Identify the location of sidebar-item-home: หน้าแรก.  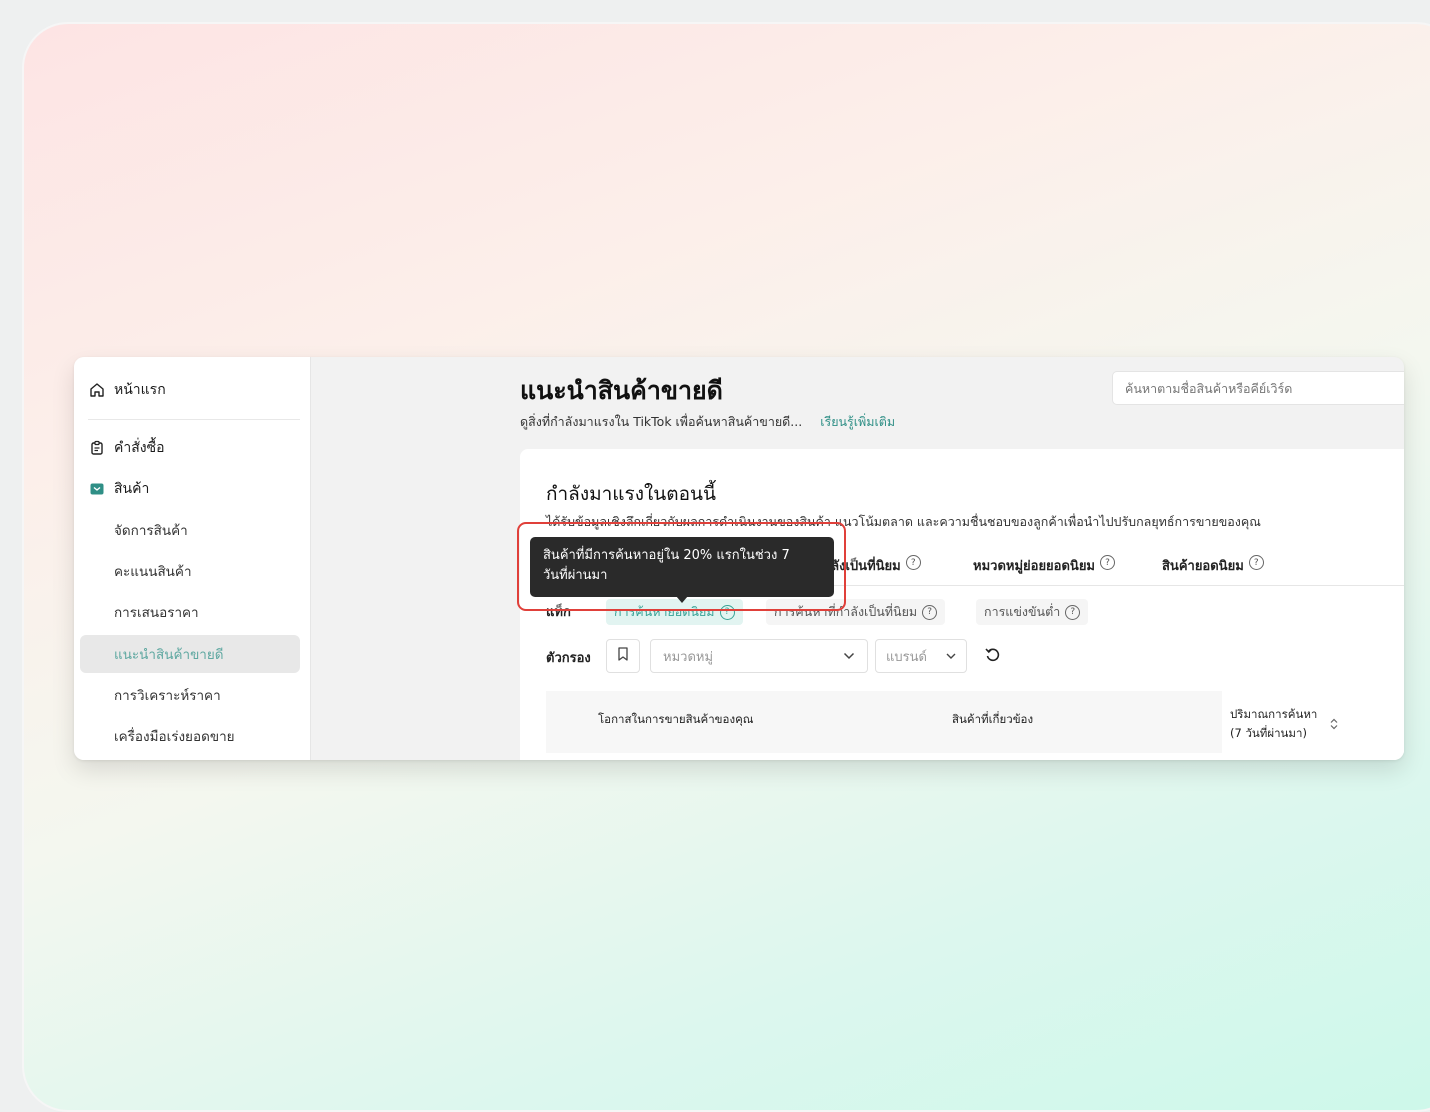
(127, 390).